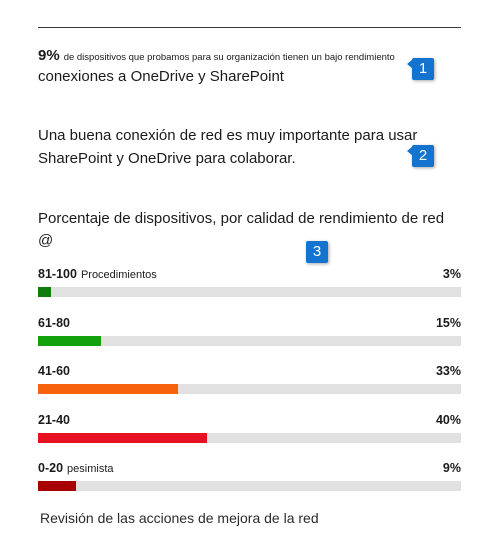 This screenshot has width=500, height=551. Describe the element at coordinates (249, 27) in the screenshot. I see `top-divider` at that location.